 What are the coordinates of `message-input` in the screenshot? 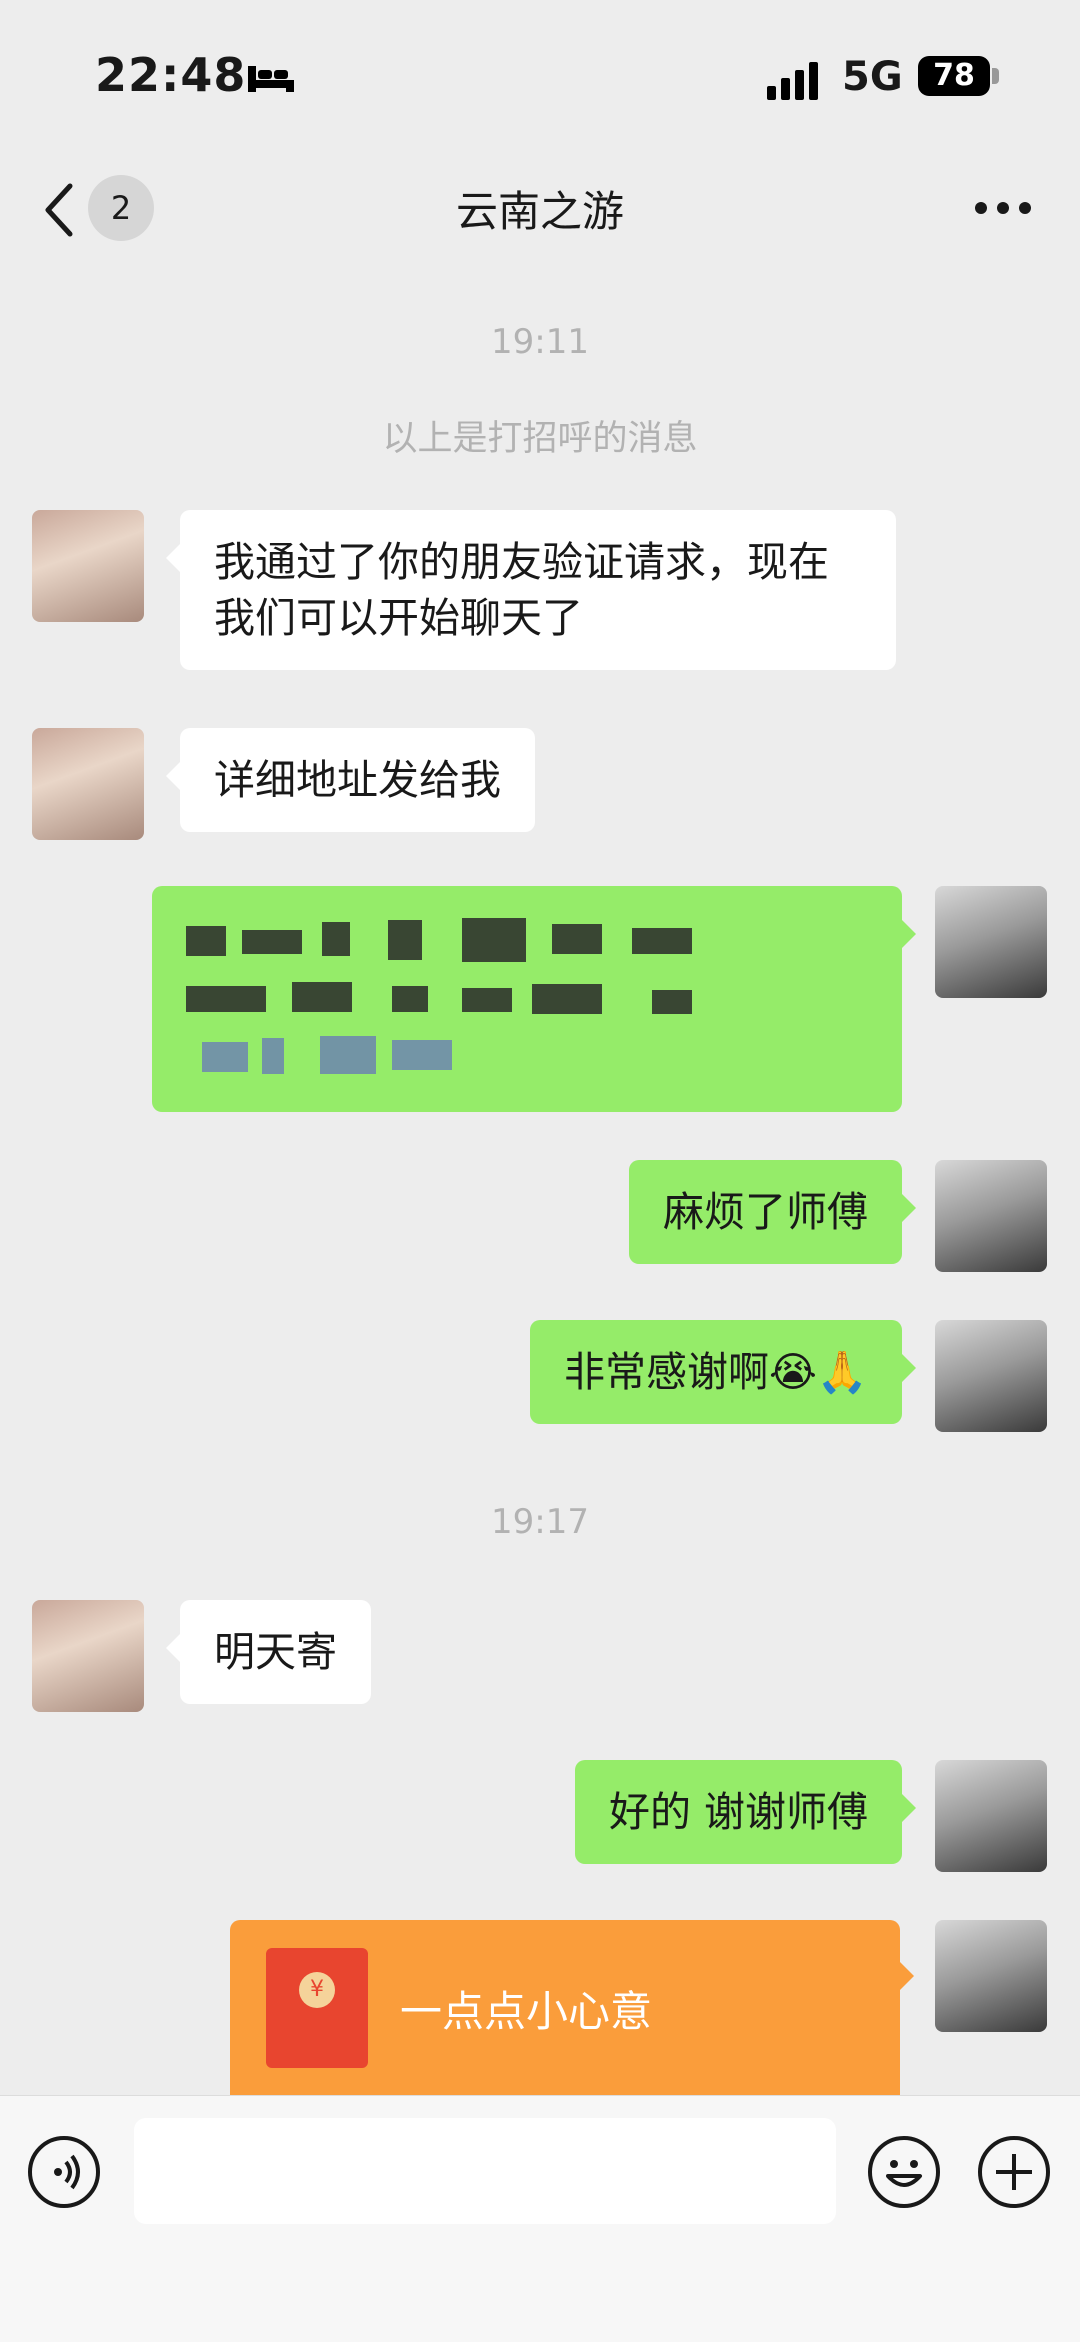 It's located at (485, 2171).